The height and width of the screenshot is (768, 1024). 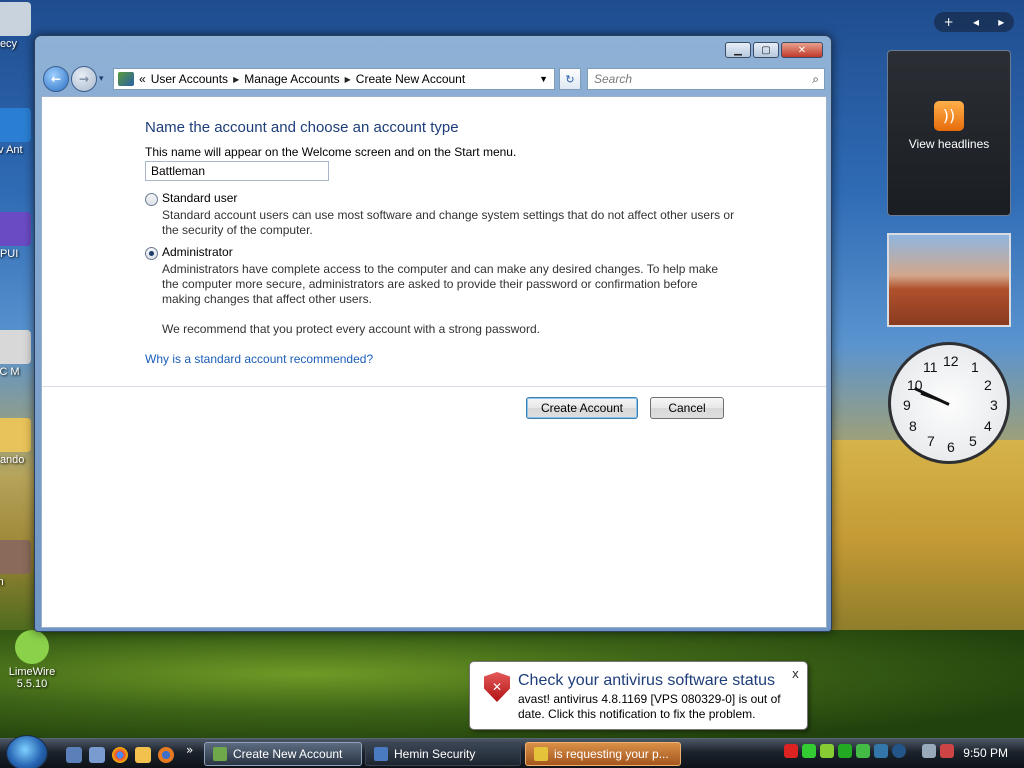 What do you see at coordinates (795, 674) in the screenshot?
I see `notification-close-button: x` at bounding box center [795, 674].